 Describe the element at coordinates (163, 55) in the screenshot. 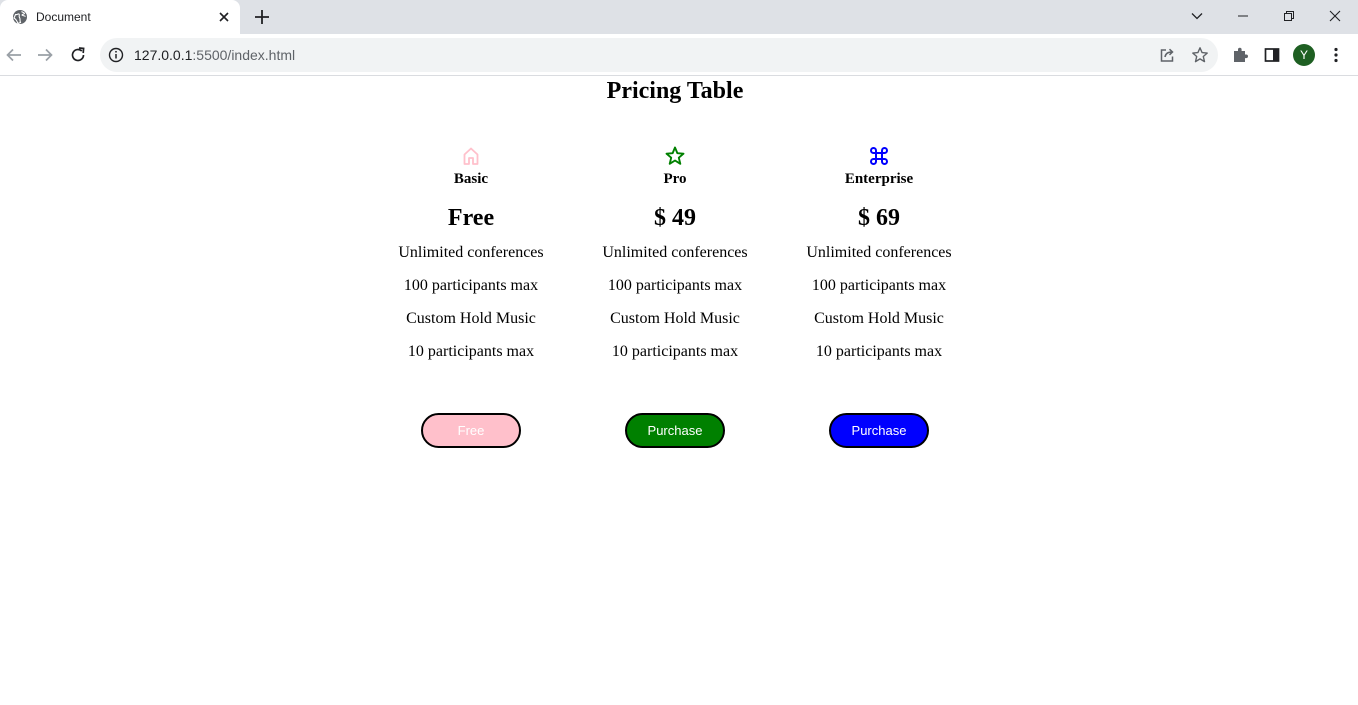

I see `url-host: 127.0.0.1` at that location.